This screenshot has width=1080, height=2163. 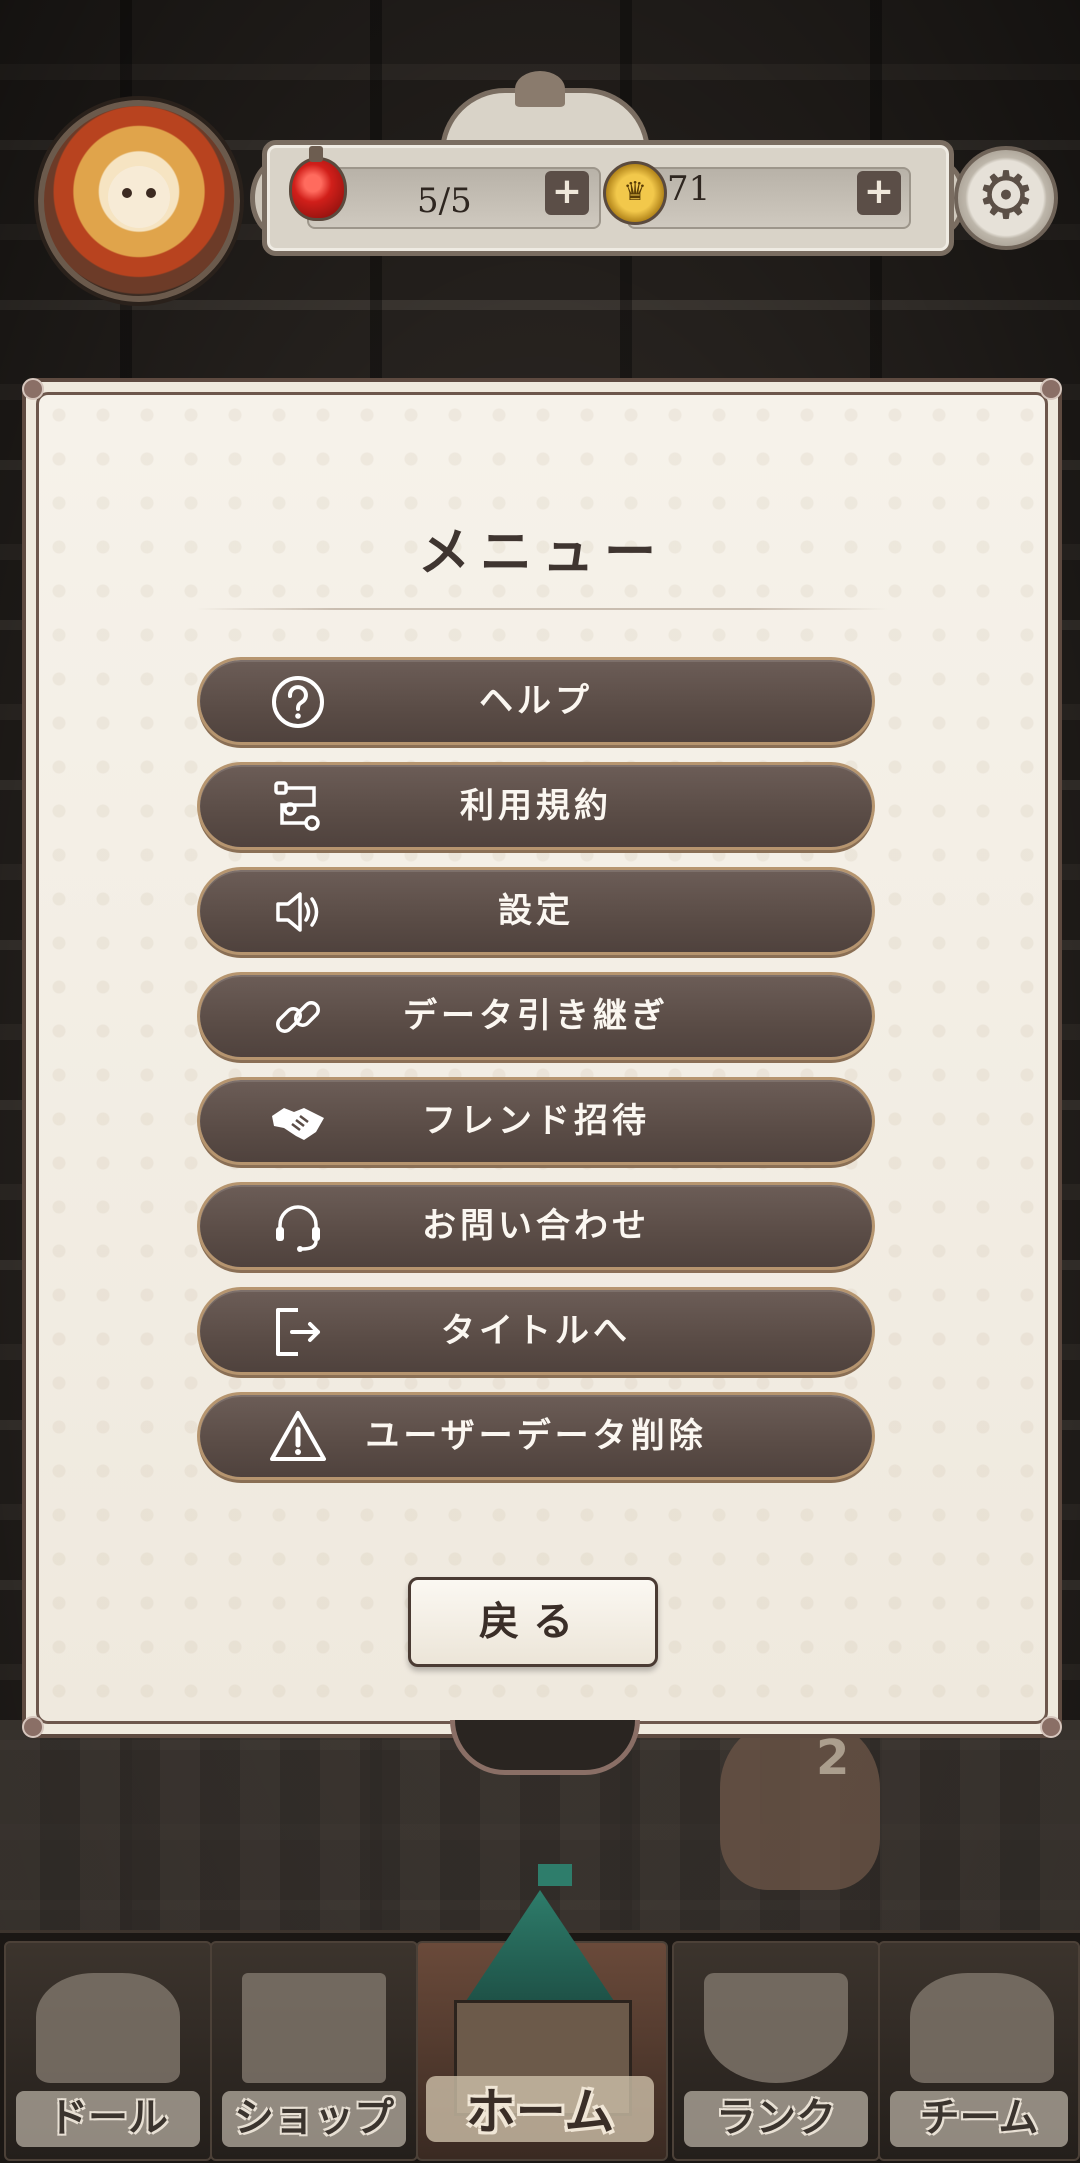 I want to click on nav-item-doll: ドール, so click(x=108, y=2051).